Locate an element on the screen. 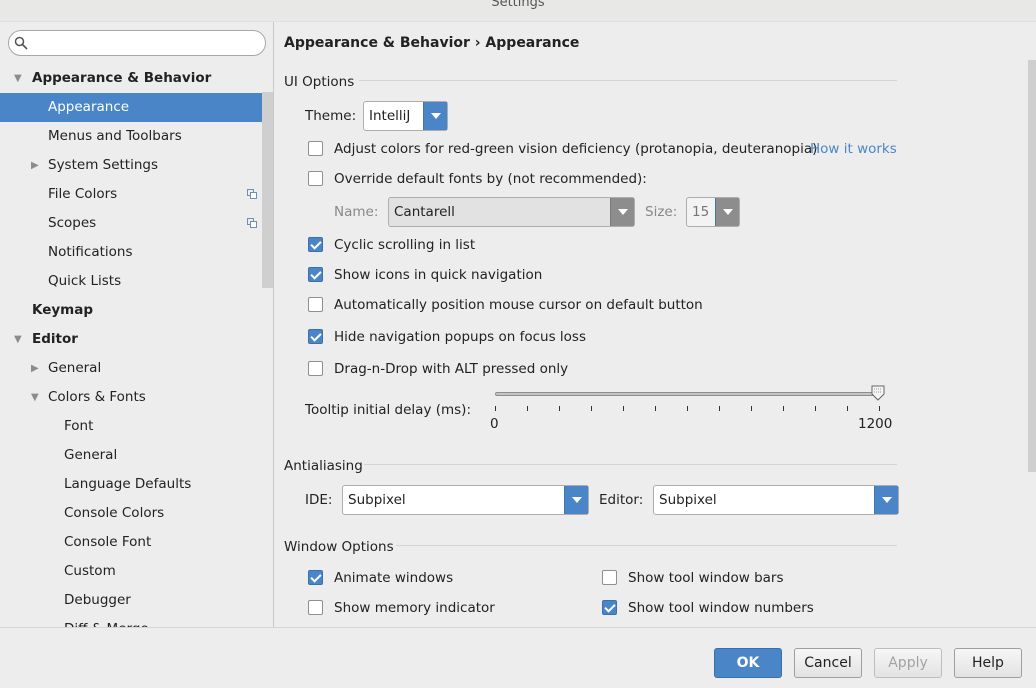  tool-window-numbers-checkbox is located at coordinates (609, 607).